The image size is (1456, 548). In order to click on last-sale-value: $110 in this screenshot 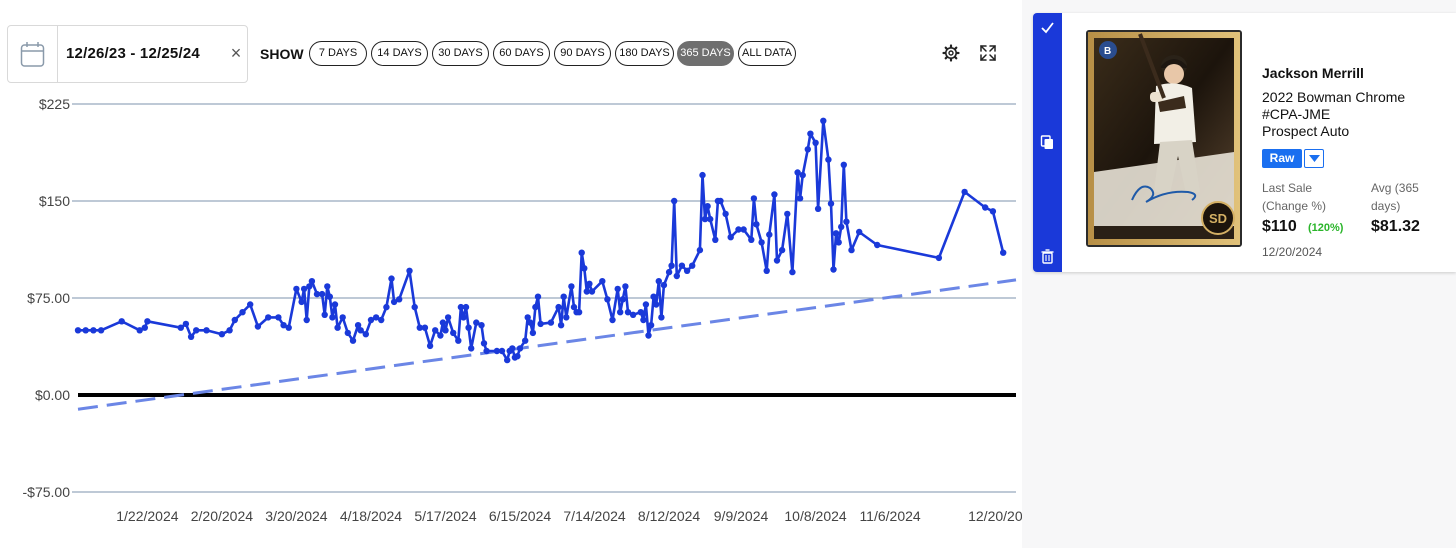, I will do `click(1279, 226)`.